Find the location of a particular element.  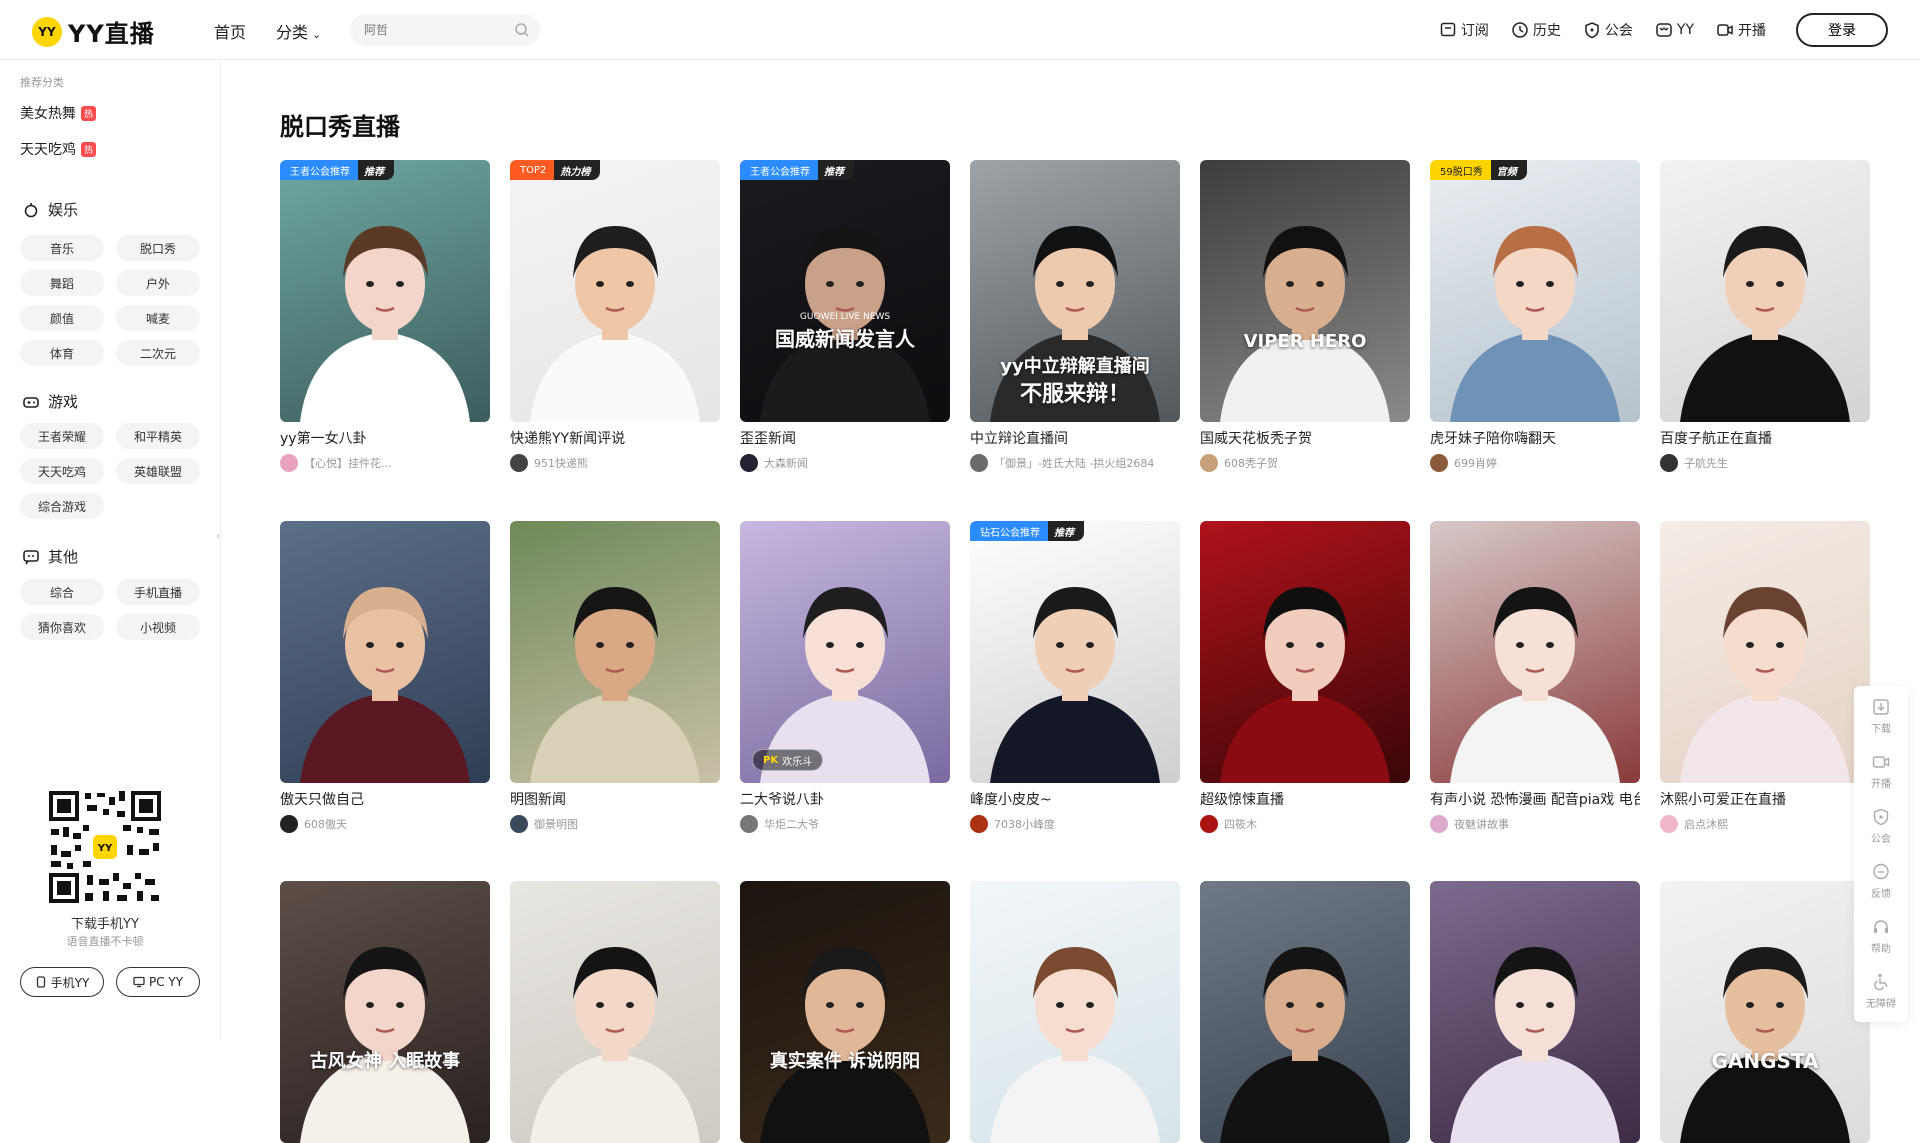

stream-title: 沐熙小可爱正在直播 is located at coordinates (1765, 799).